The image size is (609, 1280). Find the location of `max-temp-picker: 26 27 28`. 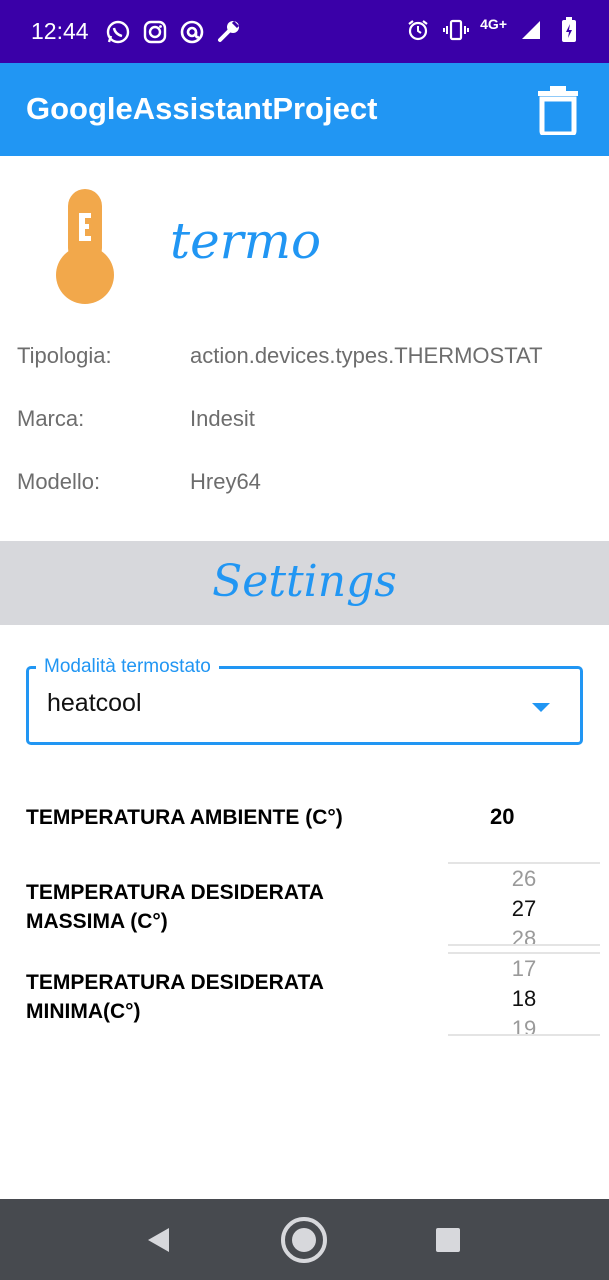

max-temp-picker: 26 27 28 is located at coordinates (524, 904).